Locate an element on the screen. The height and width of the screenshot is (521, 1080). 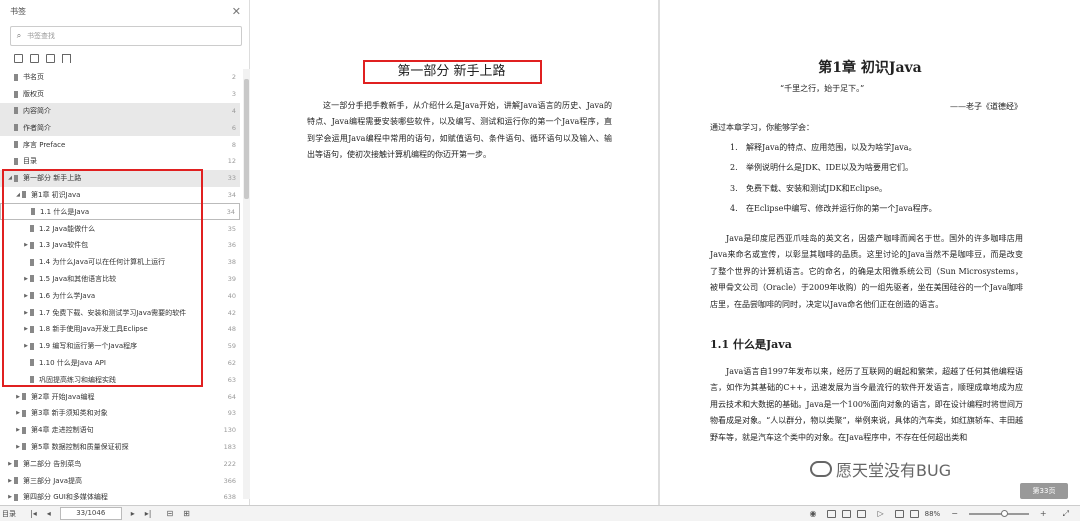
goal-item: 4. 在Eclipse中编写、修改并运行你的第一个Java程序。 is located at coordinates (833, 213).